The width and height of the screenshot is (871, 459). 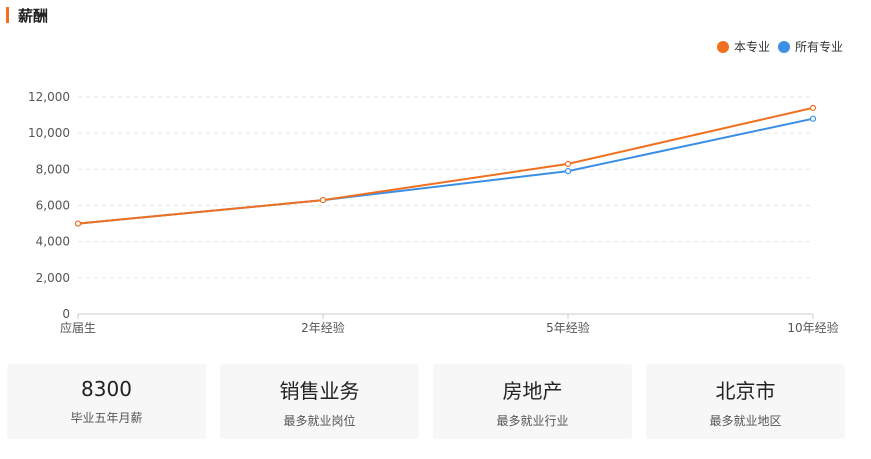 I want to click on card-value: 北京市, so click(x=745, y=390).